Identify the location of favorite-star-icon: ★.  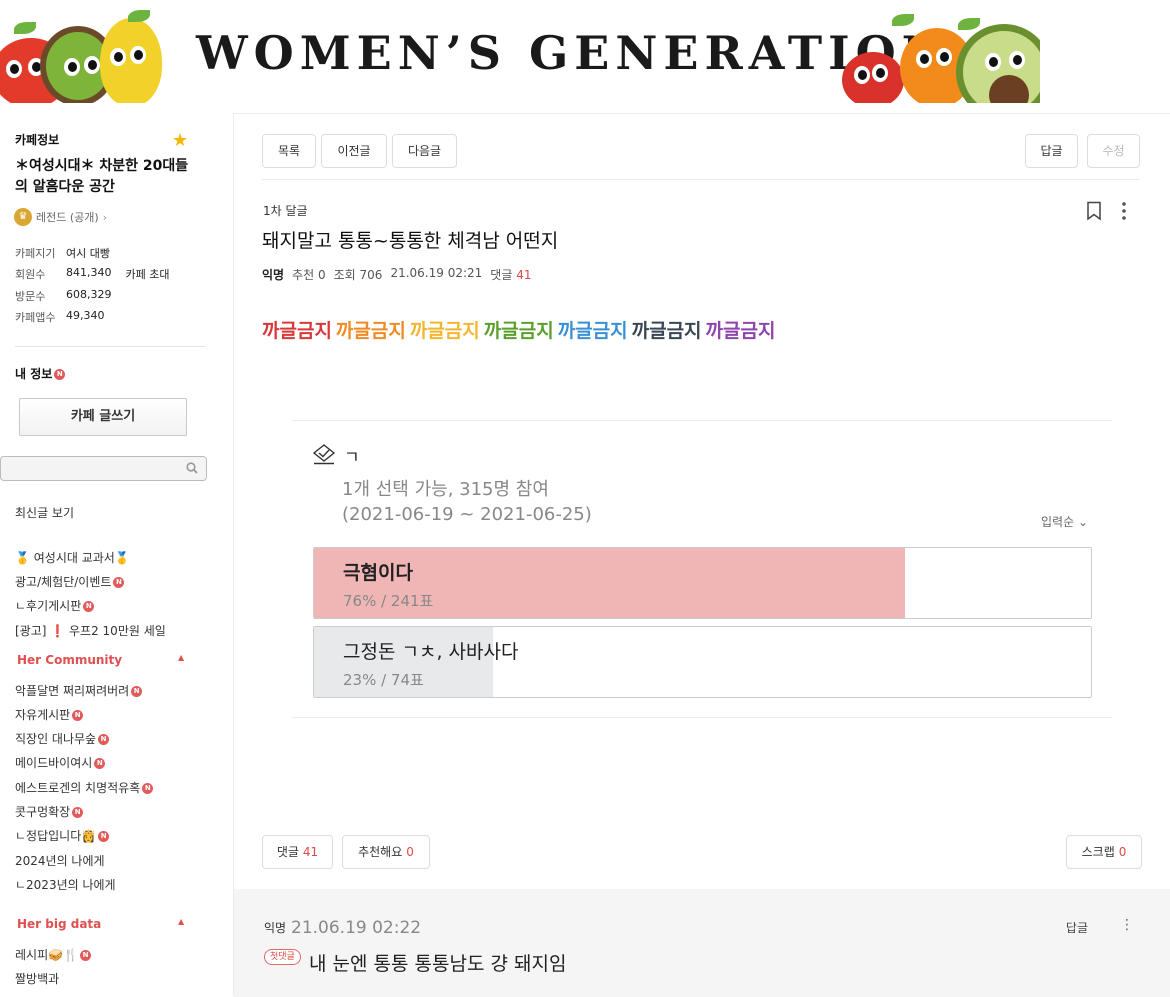
(180, 140).